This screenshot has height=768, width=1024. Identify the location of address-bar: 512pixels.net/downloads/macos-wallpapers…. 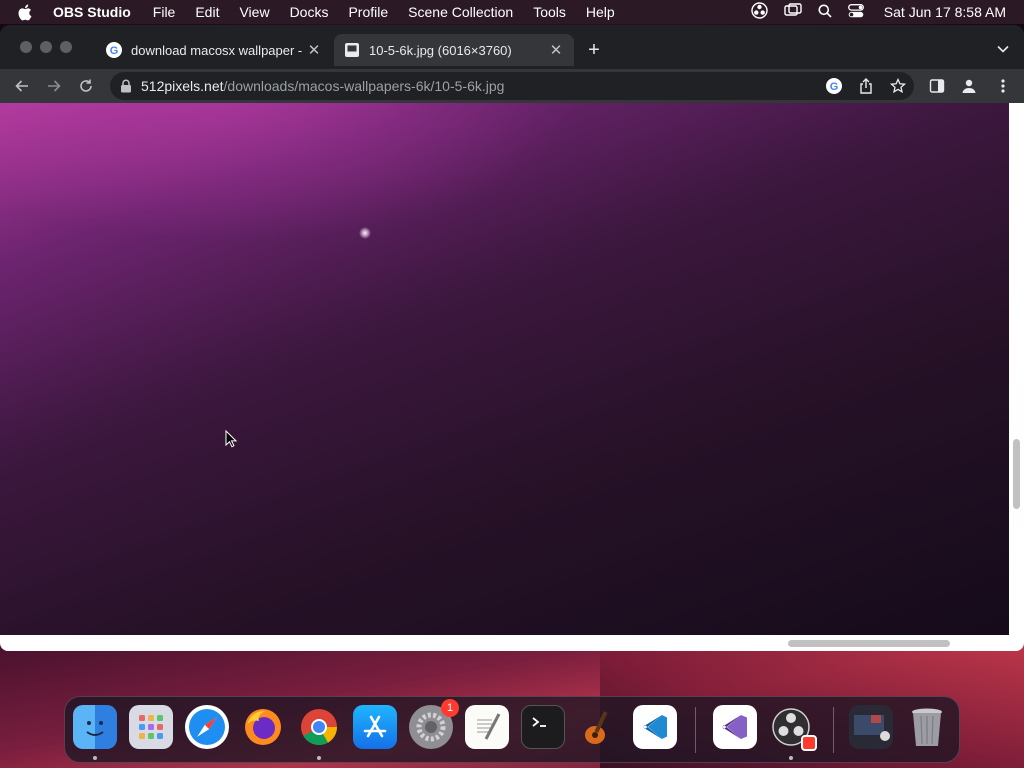
(512, 86).